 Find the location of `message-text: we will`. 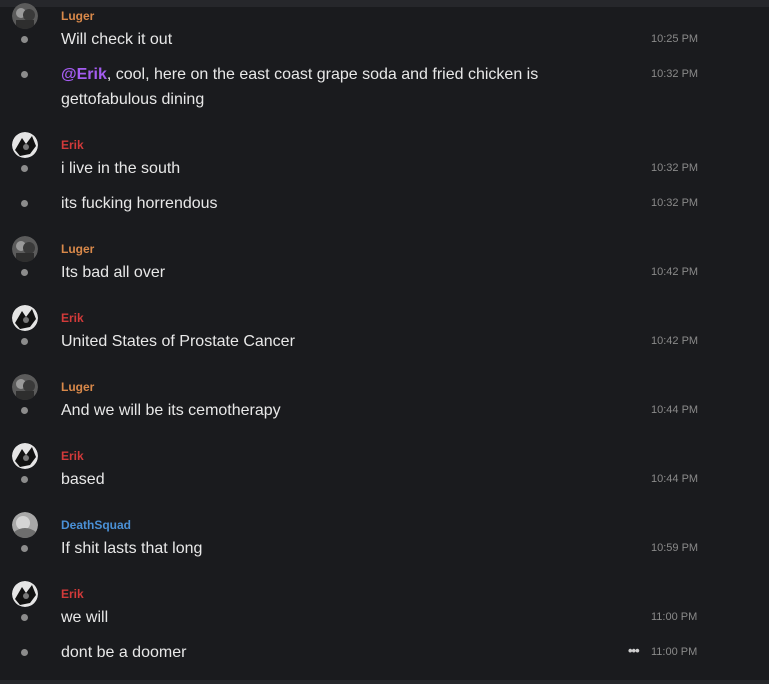

message-text: we will is located at coordinates (85, 617).